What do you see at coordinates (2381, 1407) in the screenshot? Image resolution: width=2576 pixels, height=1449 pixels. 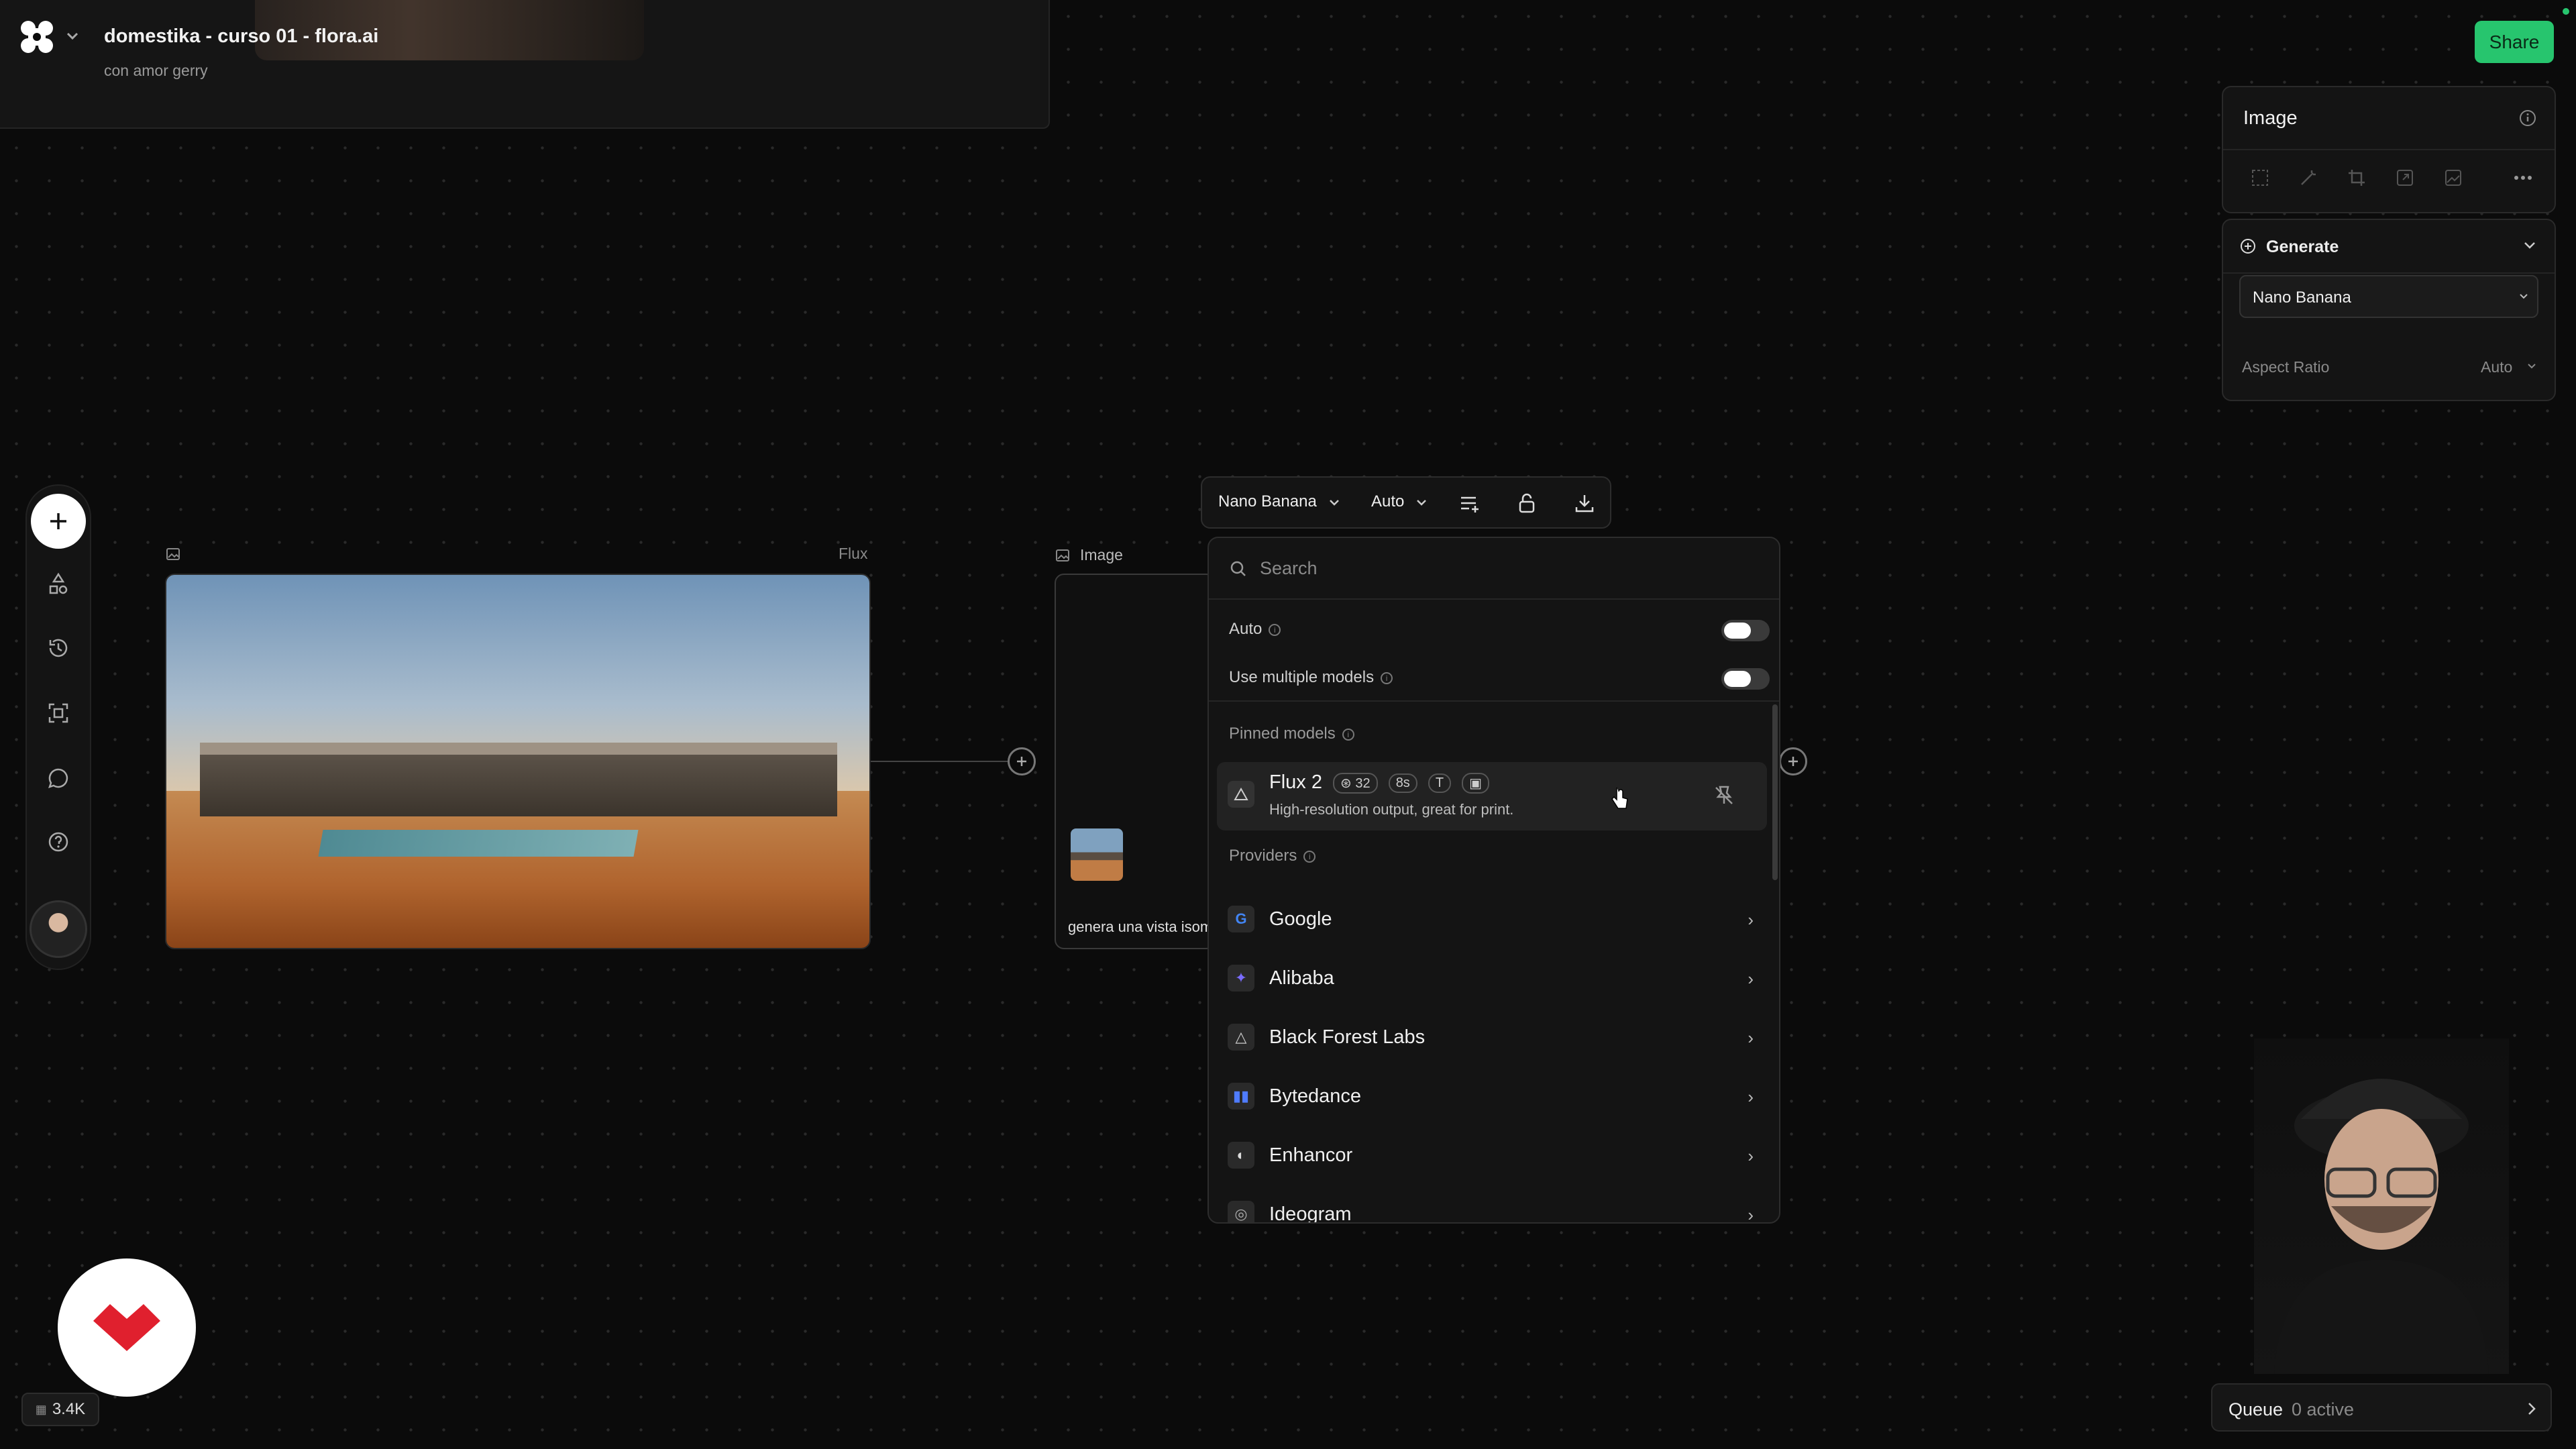 I see `queue-bar: Queue 0 active` at bounding box center [2381, 1407].